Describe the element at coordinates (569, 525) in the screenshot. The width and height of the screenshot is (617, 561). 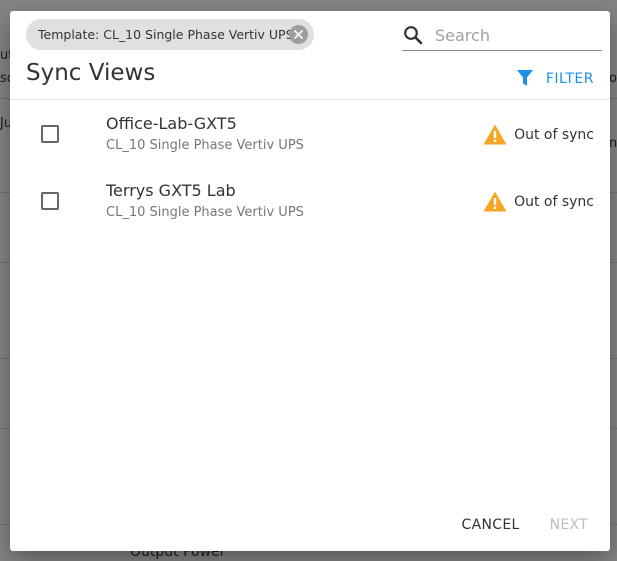
I see `next-button: NEXT` at that location.